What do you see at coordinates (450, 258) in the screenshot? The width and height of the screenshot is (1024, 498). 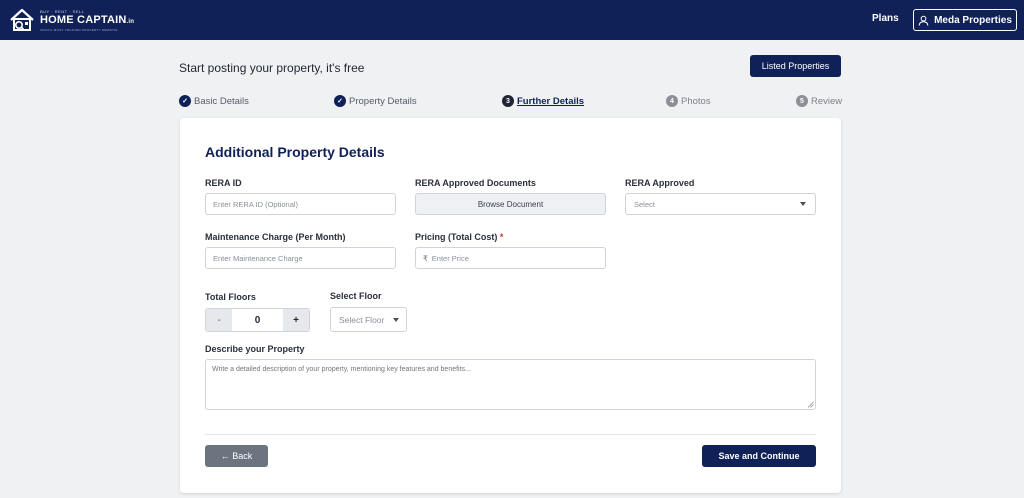 I see `pricing-placeholder: Enter Price` at bounding box center [450, 258].